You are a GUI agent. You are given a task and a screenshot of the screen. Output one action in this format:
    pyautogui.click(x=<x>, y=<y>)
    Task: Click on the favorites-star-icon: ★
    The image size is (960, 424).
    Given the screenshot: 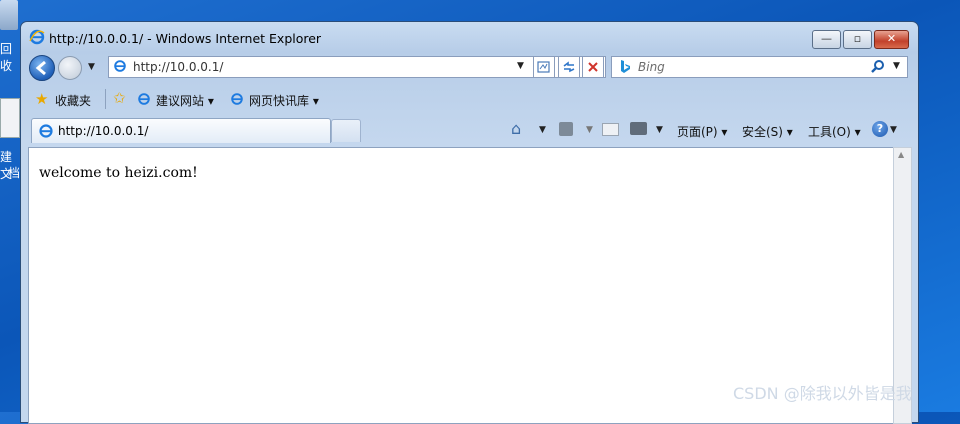 What is the action you would take?
    pyautogui.click(x=42, y=99)
    